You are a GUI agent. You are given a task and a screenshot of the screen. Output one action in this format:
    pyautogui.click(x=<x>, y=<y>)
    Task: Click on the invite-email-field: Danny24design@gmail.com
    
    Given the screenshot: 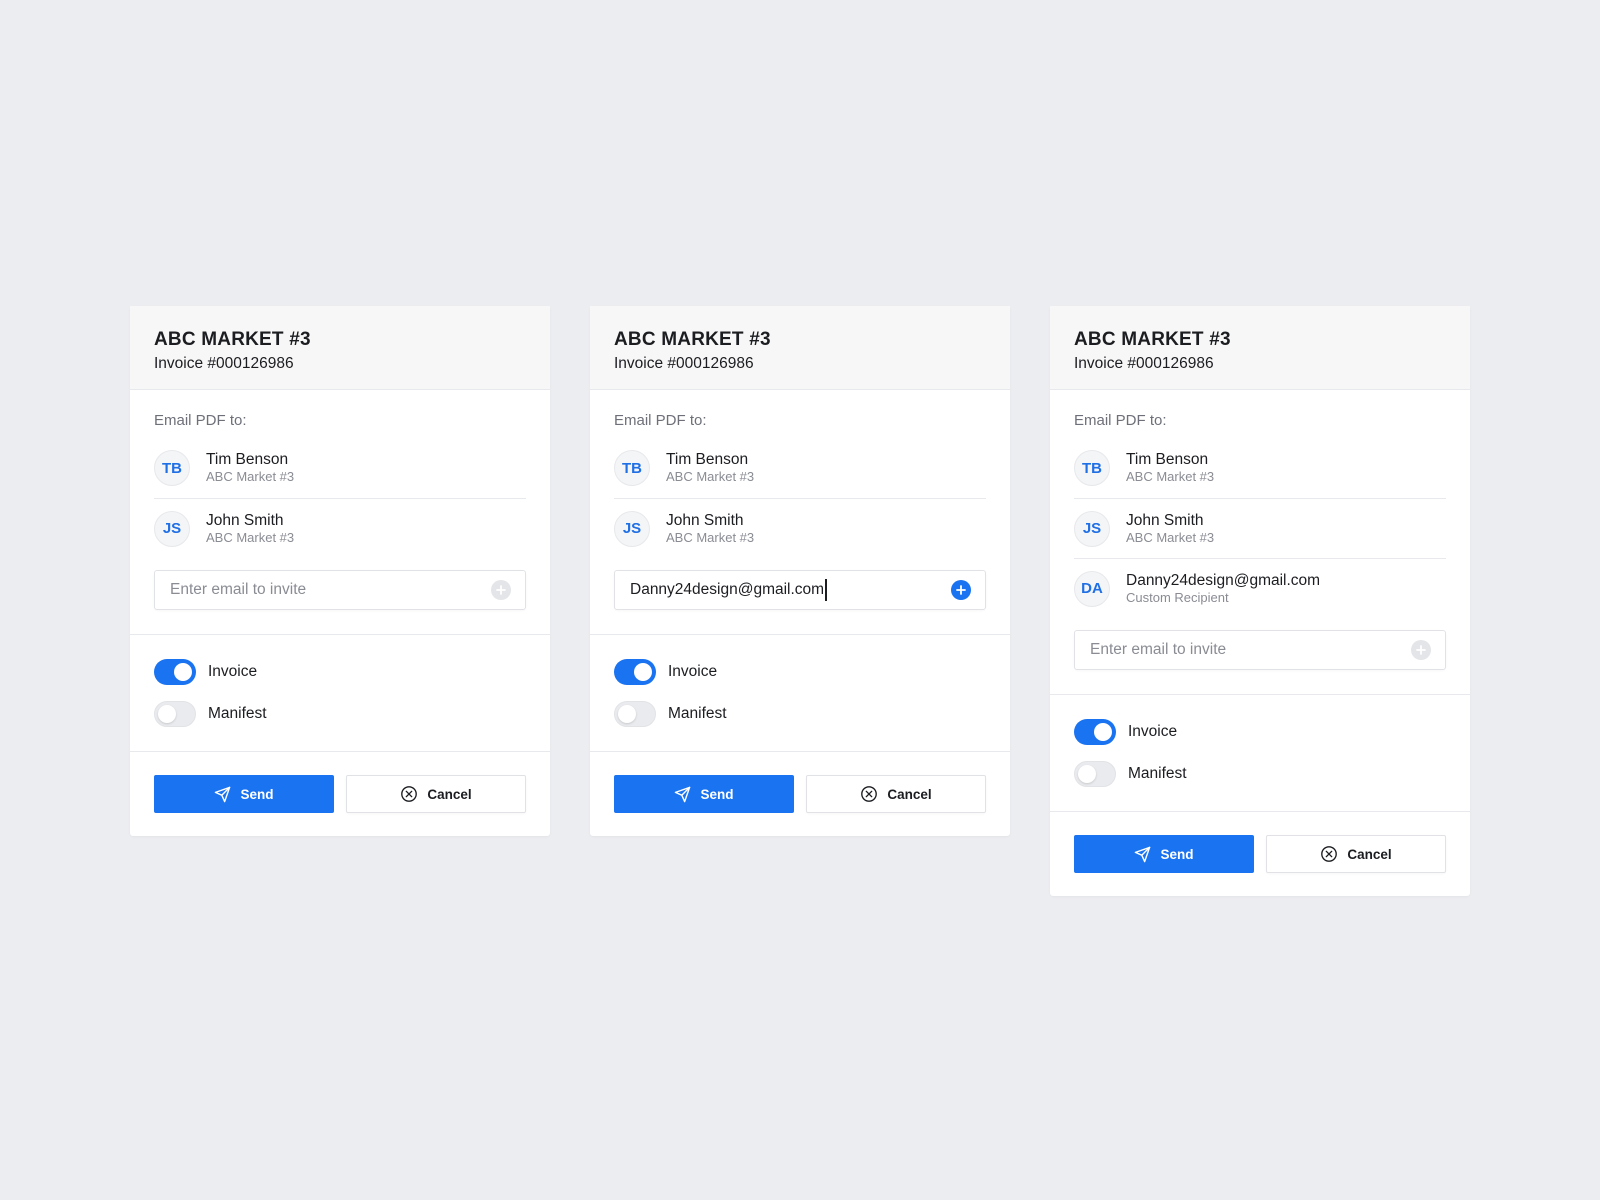 What is the action you would take?
    pyautogui.click(x=800, y=590)
    